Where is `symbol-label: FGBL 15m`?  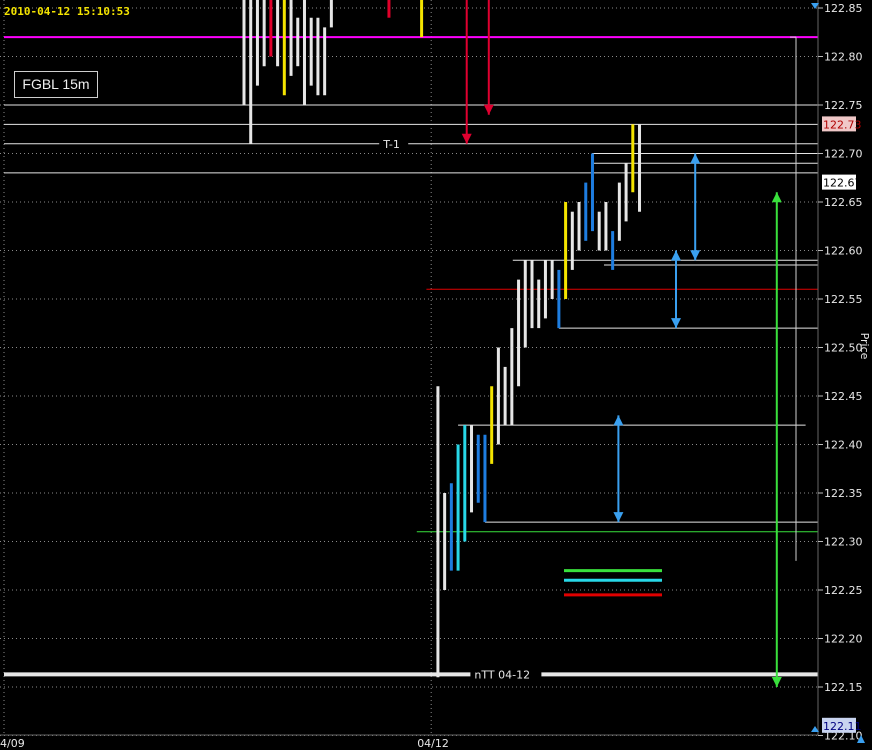
symbol-label: FGBL 15m is located at coordinates (56, 84).